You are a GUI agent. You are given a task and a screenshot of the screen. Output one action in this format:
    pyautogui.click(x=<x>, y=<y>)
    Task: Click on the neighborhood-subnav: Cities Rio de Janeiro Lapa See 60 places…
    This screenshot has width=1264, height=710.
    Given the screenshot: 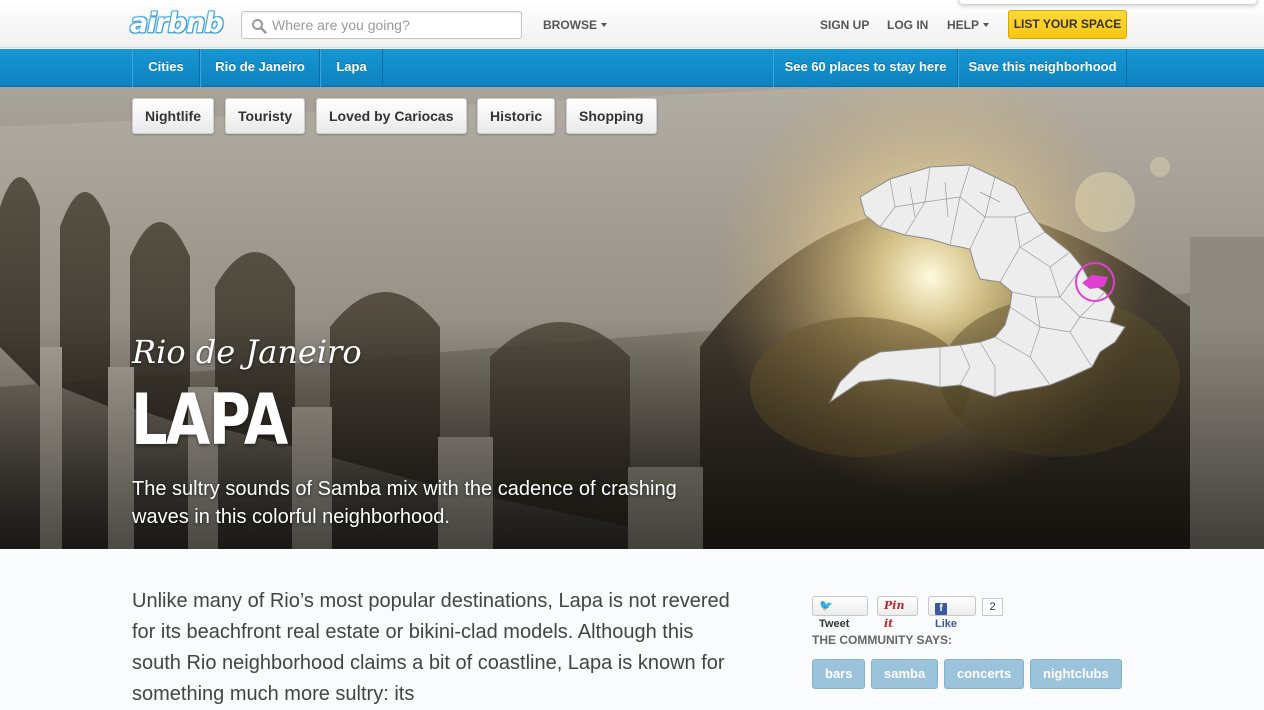 What is the action you would take?
    pyautogui.click(x=632, y=68)
    